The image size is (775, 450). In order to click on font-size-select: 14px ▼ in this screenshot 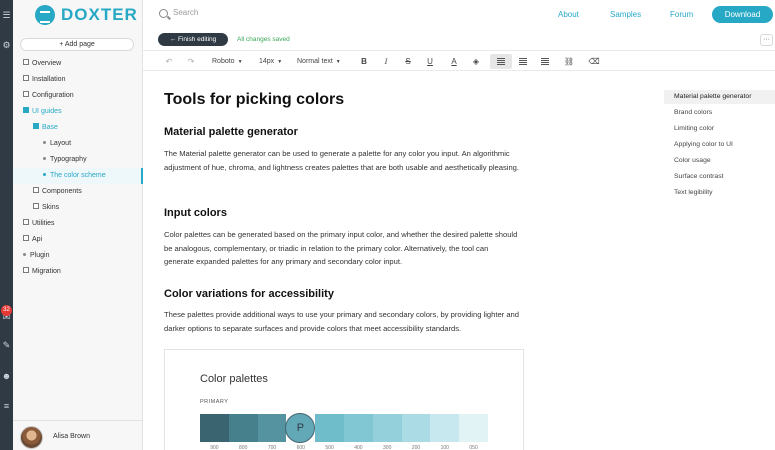, I will do `click(270, 61)`.